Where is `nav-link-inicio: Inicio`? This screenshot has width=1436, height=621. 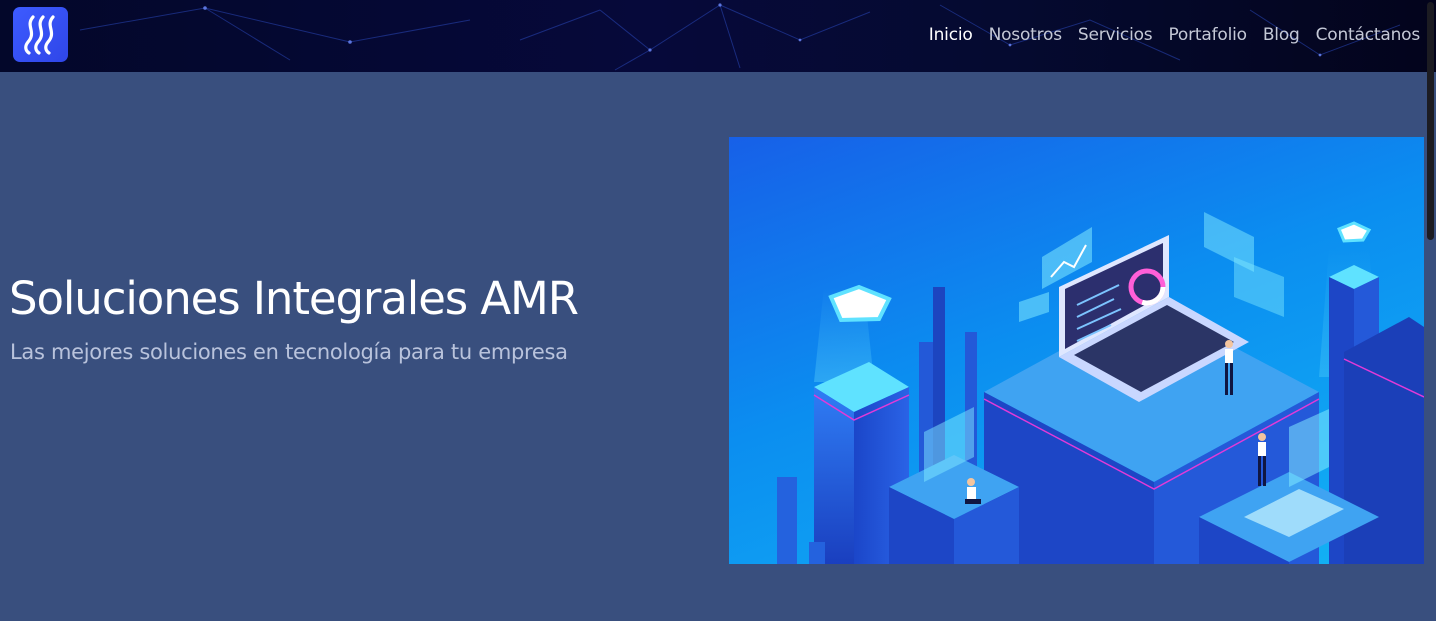 nav-link-inicio: Inicio is located at coordinates (951, 35).